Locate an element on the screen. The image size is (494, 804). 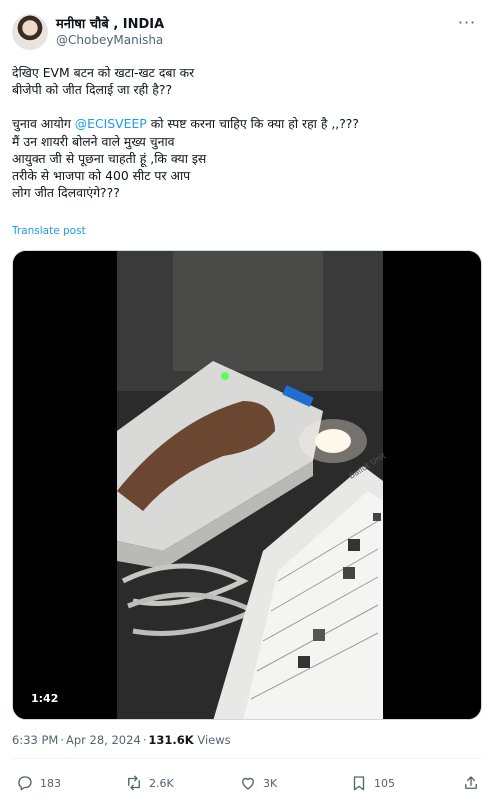
tweet-line: बीजेपी को जीत दिलाई जा रही है?? is located at coordinates (92, 90).